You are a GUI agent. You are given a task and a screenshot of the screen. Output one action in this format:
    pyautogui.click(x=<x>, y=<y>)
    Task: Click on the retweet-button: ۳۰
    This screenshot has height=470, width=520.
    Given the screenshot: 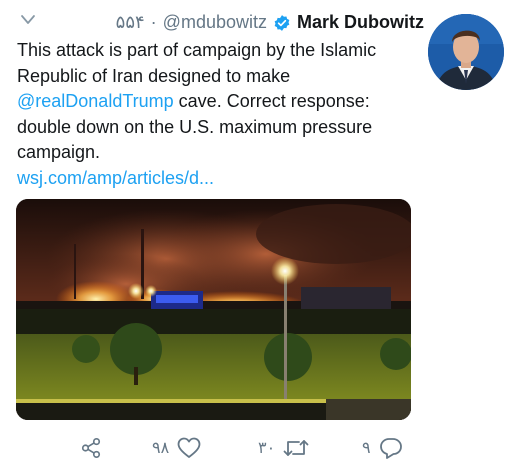 What is the action you would take?
    pyautogui.click(x=283, y=448)
    